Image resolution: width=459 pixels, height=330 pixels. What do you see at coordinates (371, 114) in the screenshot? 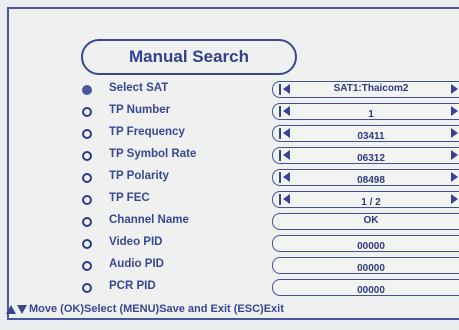
I see `field-value: 1` at bounding box center [371, 114].